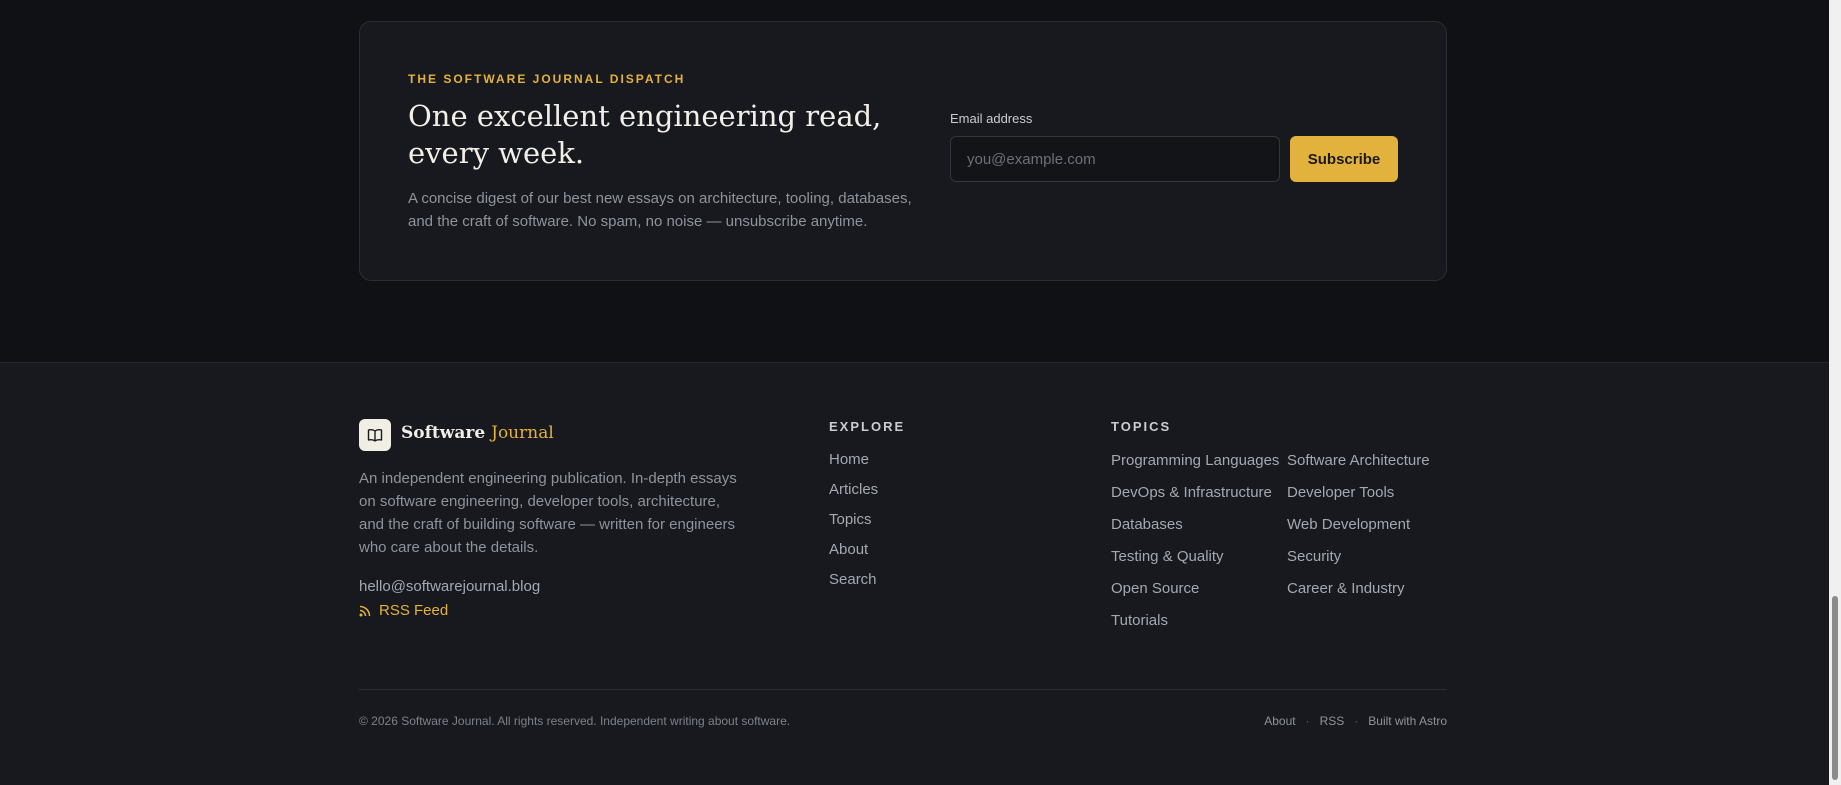  I want to click on brand-name-accent: Journal, so click(522, 433).